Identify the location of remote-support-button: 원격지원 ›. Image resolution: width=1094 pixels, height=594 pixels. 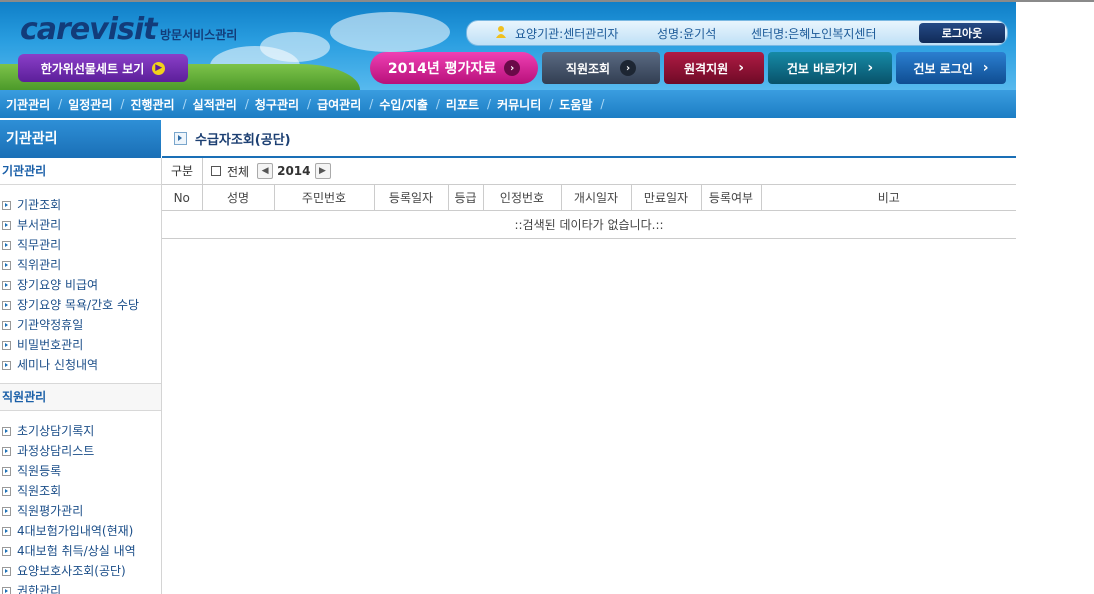
(714, 68).